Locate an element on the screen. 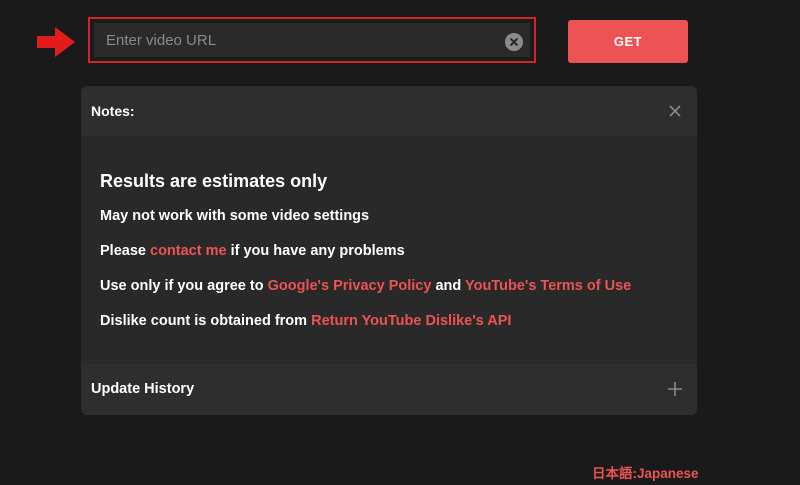 Image resolution: width=800 pixels, height=485 pixels. update-history-title: Update History is located at coordinates (143, 389).